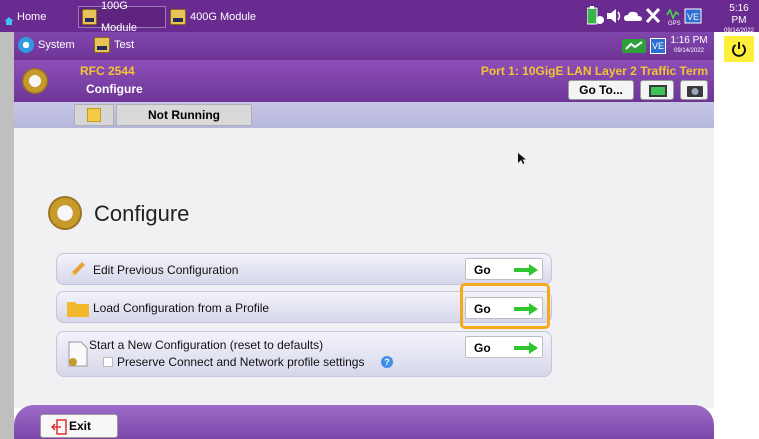 This screenshot has width=759, height=439. I want to click on pencil-icon, so click(77, 269).